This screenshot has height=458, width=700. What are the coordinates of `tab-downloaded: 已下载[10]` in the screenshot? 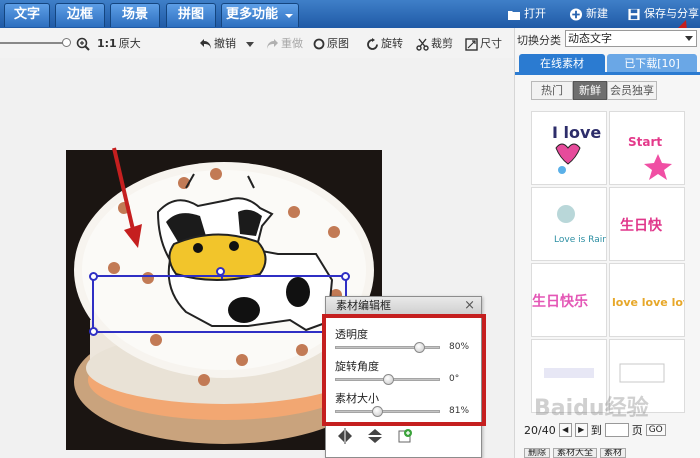 It's located at (652, 64).